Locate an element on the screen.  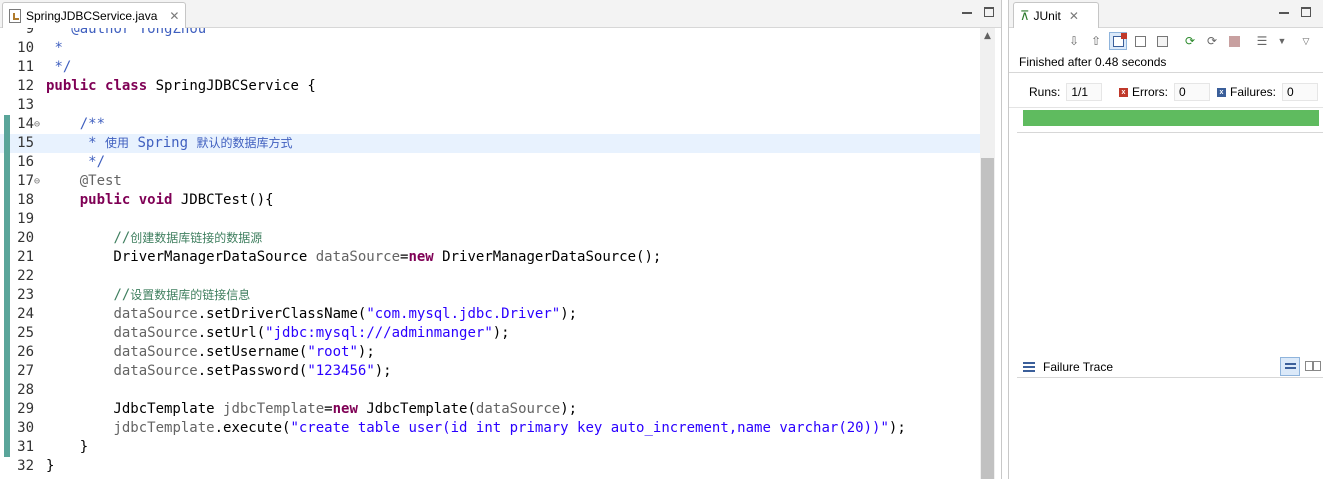
test-results-tree is located at coordinates (1170, 242).